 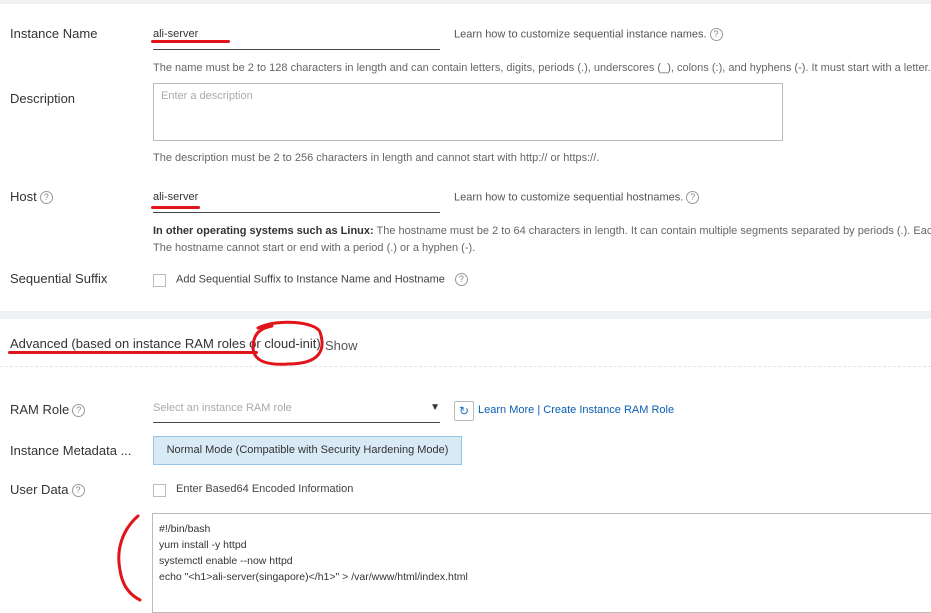 What do you see at coordinates (54, 33) in the screenshot?
I see `instance-name-label: Instance Name` at bounding box center [54, 33].